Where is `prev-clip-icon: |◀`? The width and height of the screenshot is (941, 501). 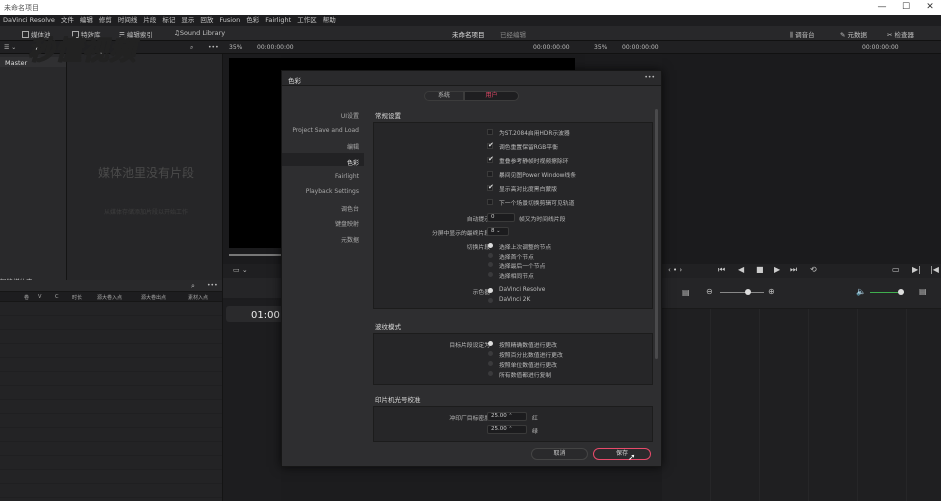 prev-clip-icon: |◀ is located at coordinates (934, 269).